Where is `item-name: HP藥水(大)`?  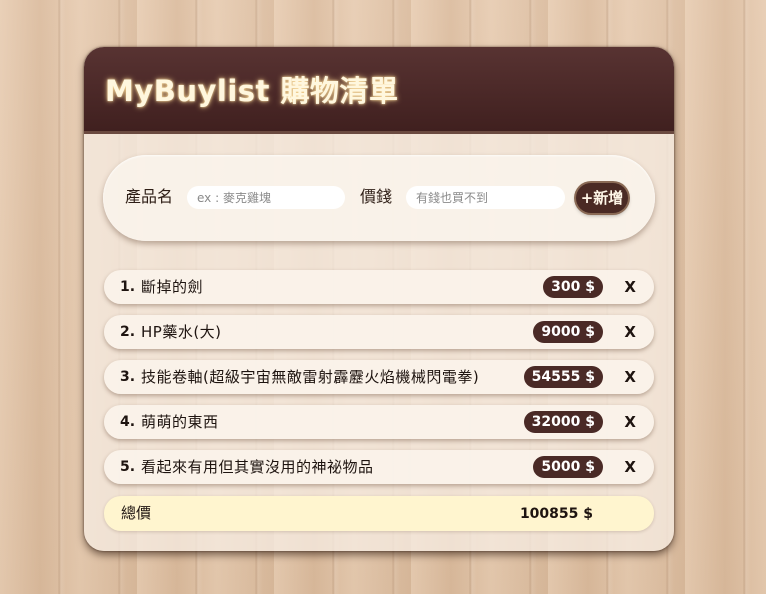
item-name: HP藥水(大) is located at coordinates (181, 332).